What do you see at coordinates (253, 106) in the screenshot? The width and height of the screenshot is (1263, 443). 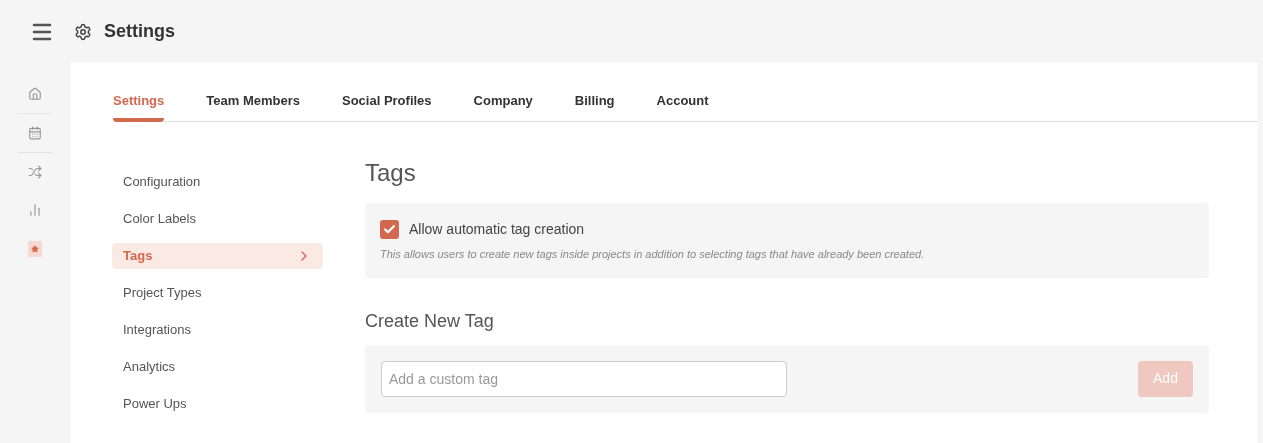 I see `tab: Team Members` at bounding box center [253, 106].